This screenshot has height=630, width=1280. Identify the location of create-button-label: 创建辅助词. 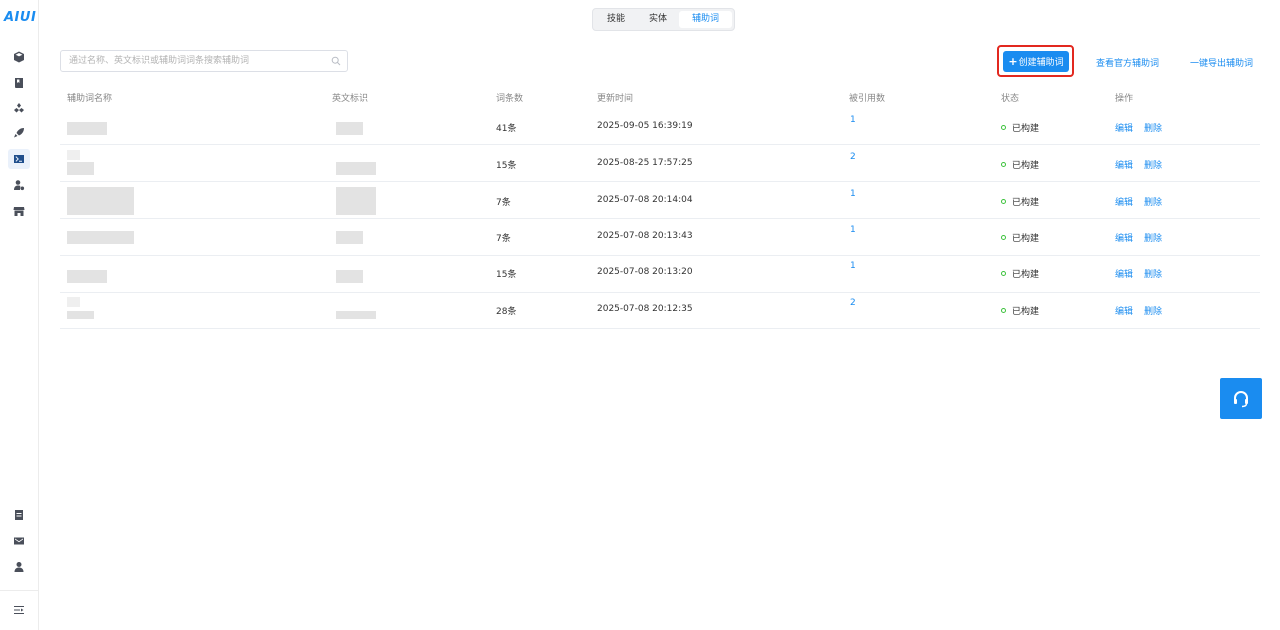
(1041, 63).